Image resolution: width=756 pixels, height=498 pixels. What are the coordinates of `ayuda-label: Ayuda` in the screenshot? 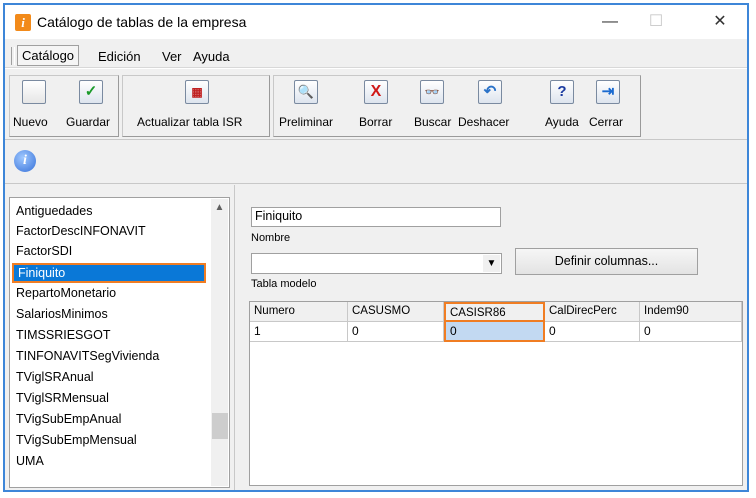 It's located at (562, 122).